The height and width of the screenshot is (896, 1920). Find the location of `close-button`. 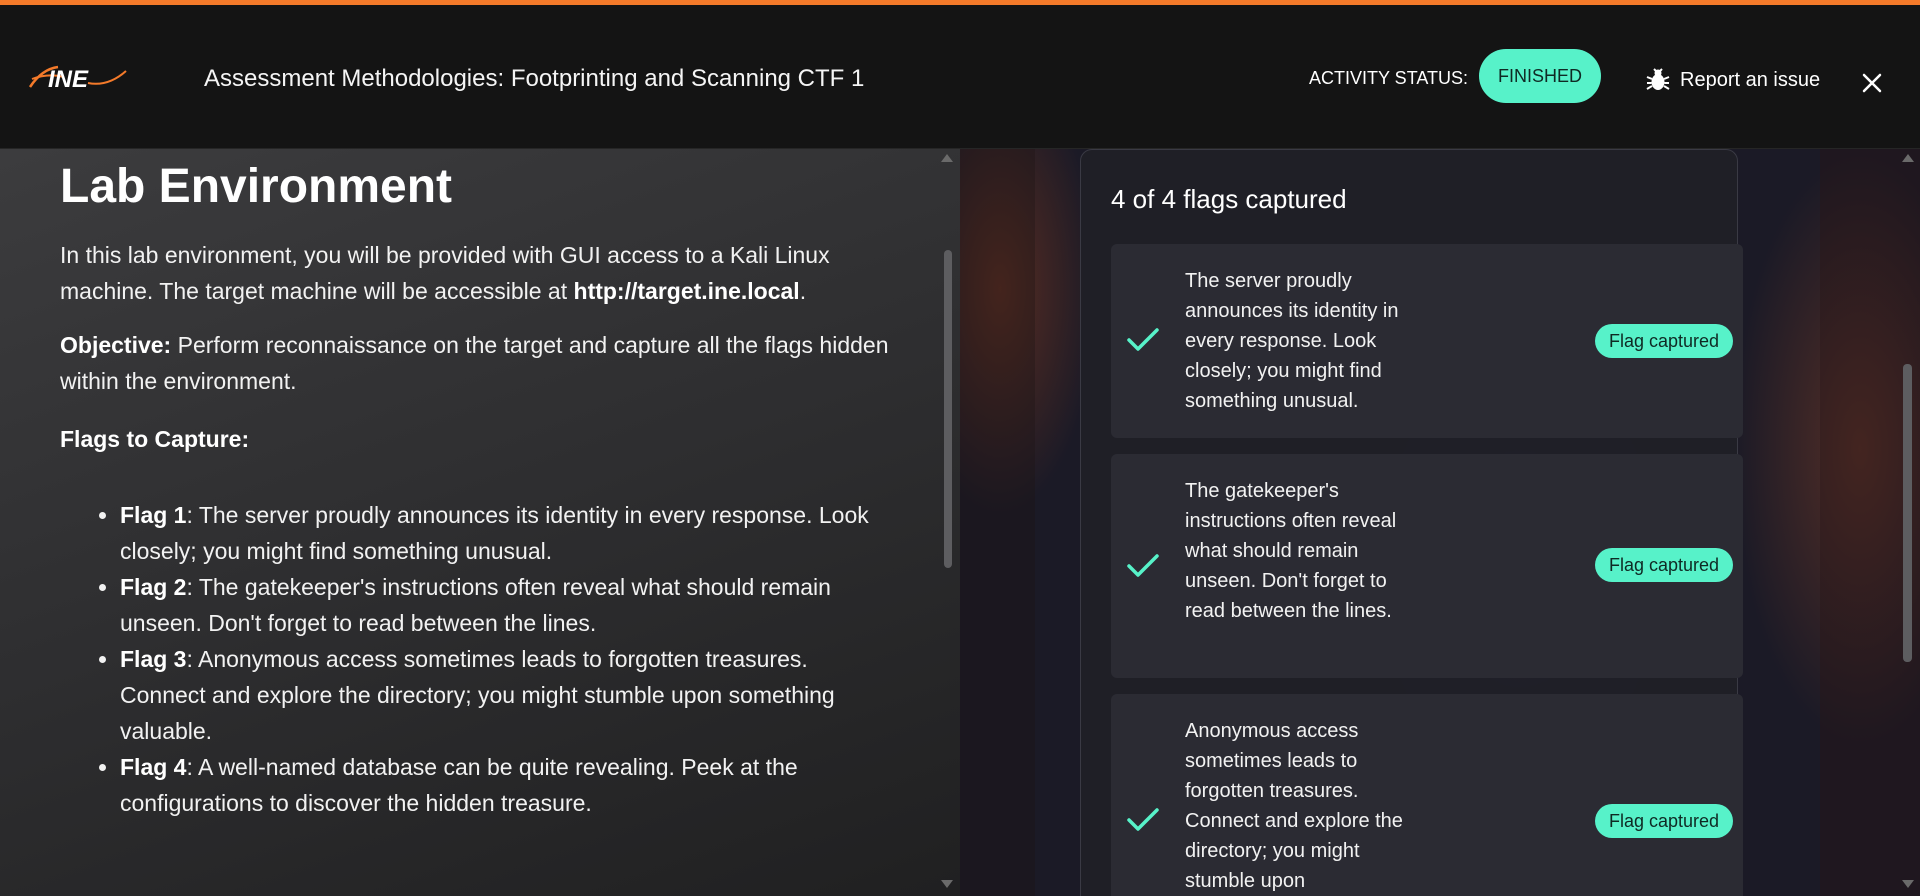

close-button is located at coordinates (1872, 83).